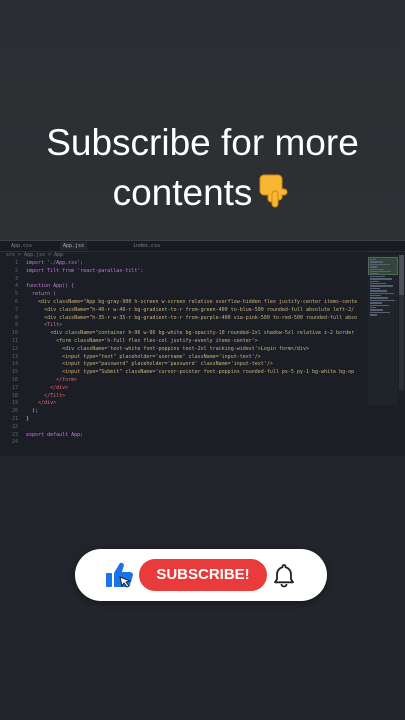  Describe the element at coordinates (55, 434) in the screenshot. I see `code-text: export default App;` at that location.